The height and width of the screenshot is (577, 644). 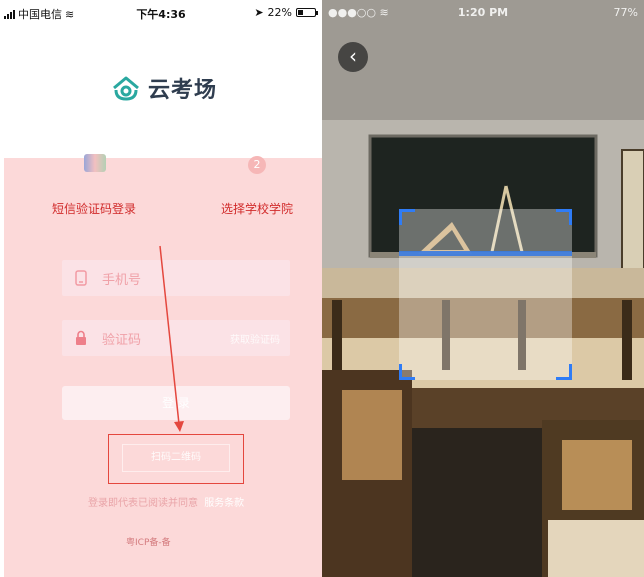 I want to click on step-1-label: 短信验证码登录, so click(x=94, y=208).